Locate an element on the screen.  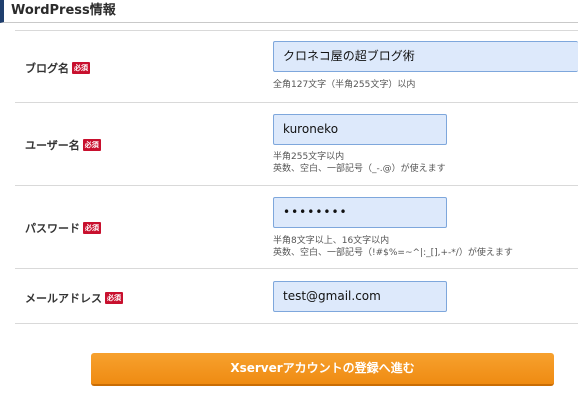
blog-name-input: クロネコ屋の超ブログ術 is located at coordinates (425, 56).